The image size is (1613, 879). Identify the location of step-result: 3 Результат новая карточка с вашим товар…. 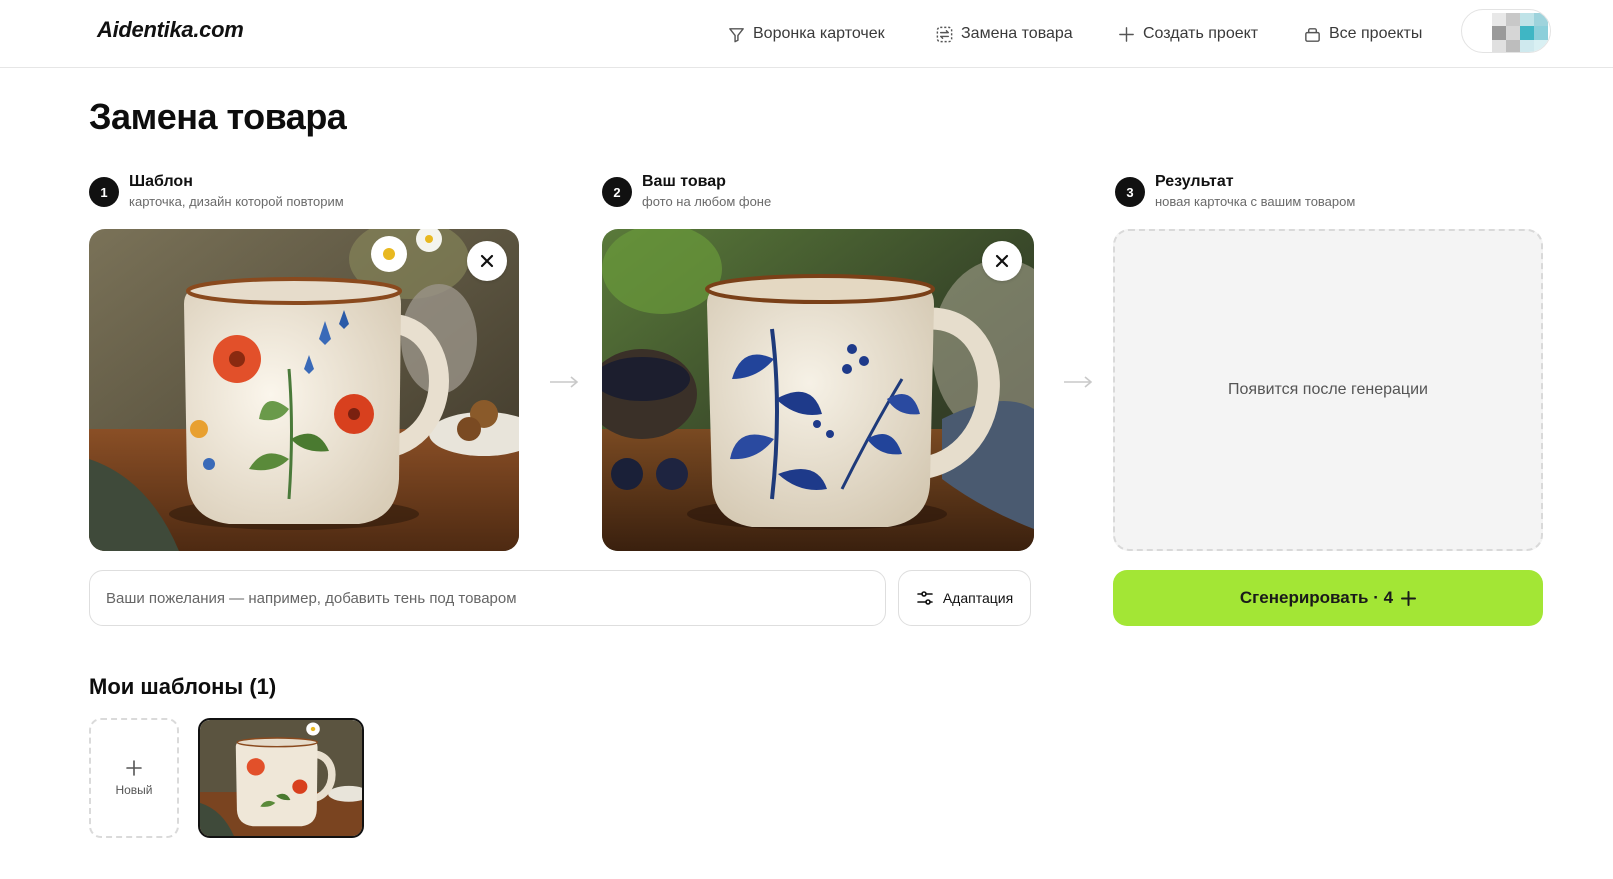
(1235, 192).